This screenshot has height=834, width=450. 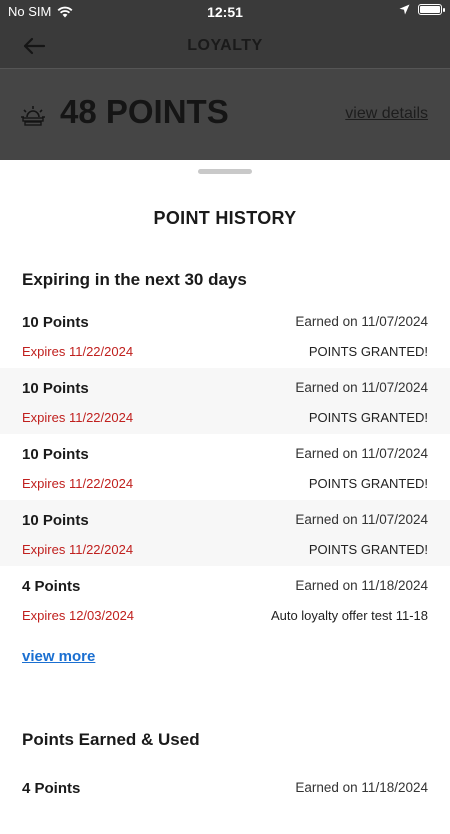 I want to click on page-title: LOYALTY, so click(x=225, y=45).